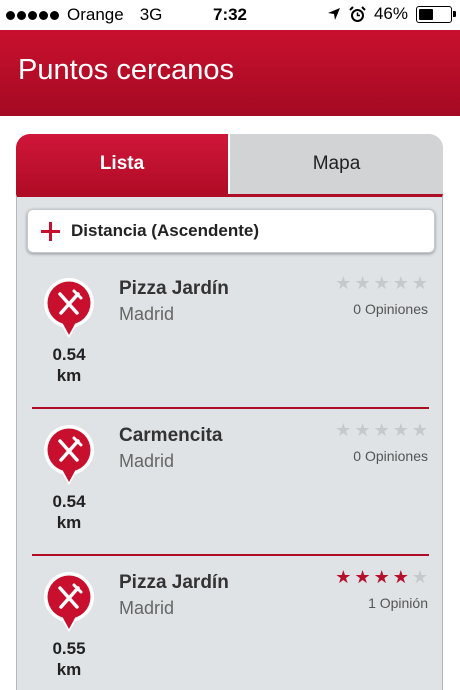 The image size is (460, 690). I want to click on nav-header: Puntos cercanos, so click(230, 73).